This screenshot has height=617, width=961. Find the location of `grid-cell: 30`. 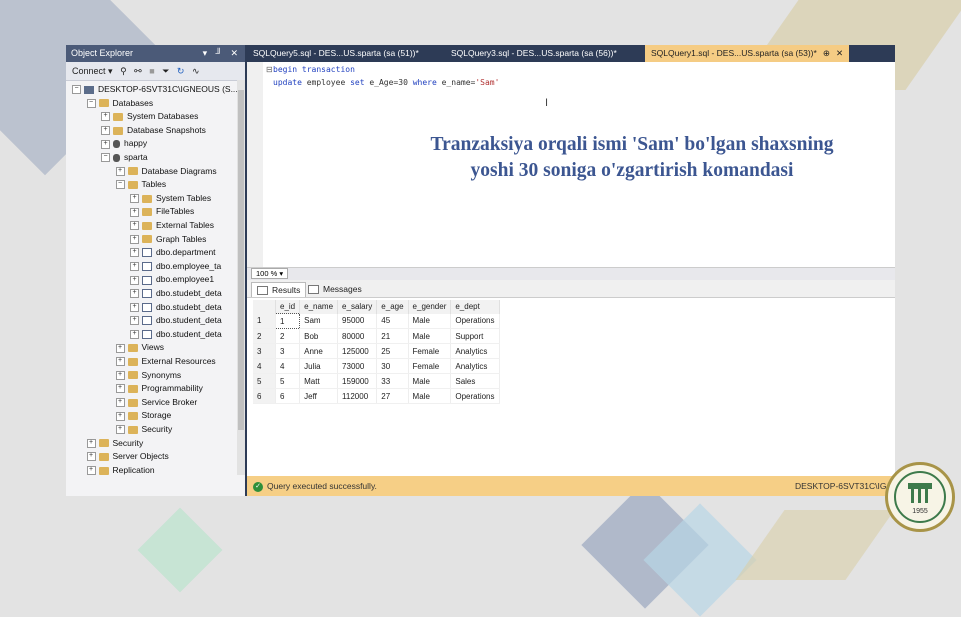

grid-cell: 30 is located at coordinates (392, 366).